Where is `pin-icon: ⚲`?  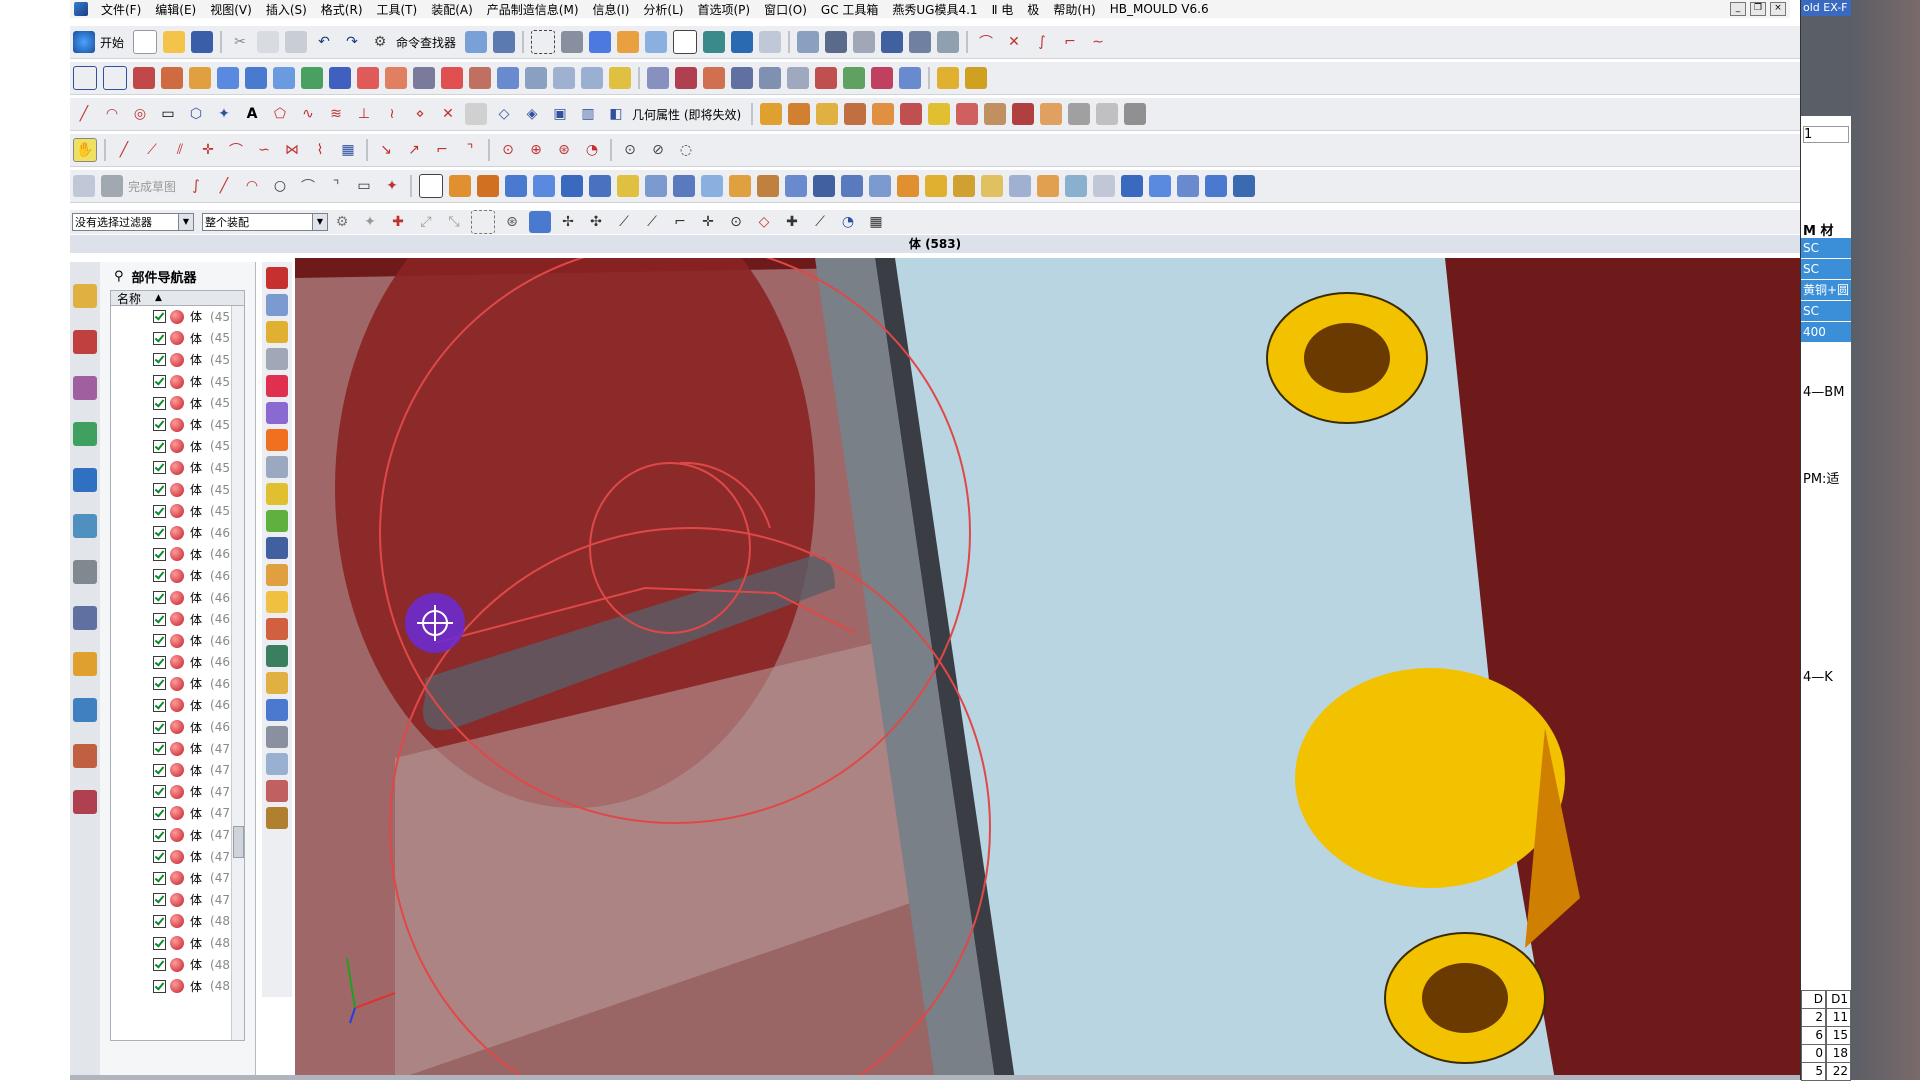 pin-icon: ⚲ is located at coordinates (119, 276).